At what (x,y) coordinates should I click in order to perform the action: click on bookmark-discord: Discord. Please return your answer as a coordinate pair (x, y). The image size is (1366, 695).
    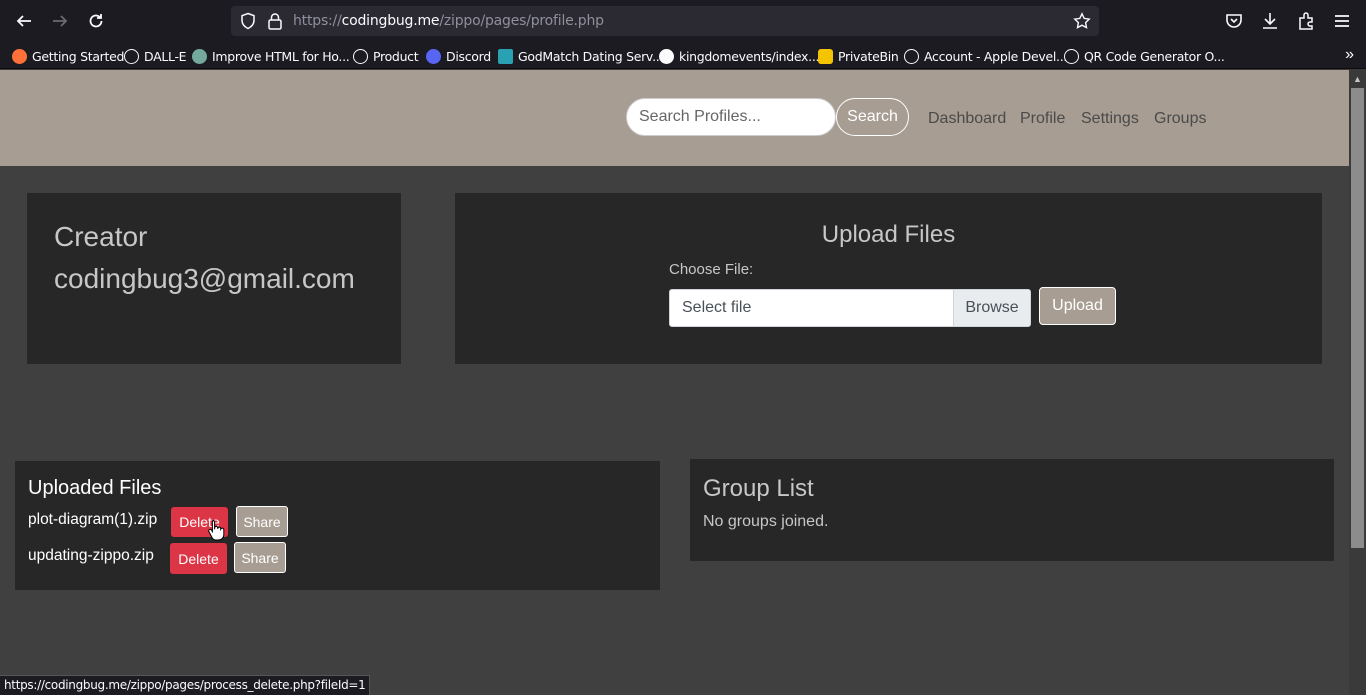
    Looking at the image, I should click on (458, 56).